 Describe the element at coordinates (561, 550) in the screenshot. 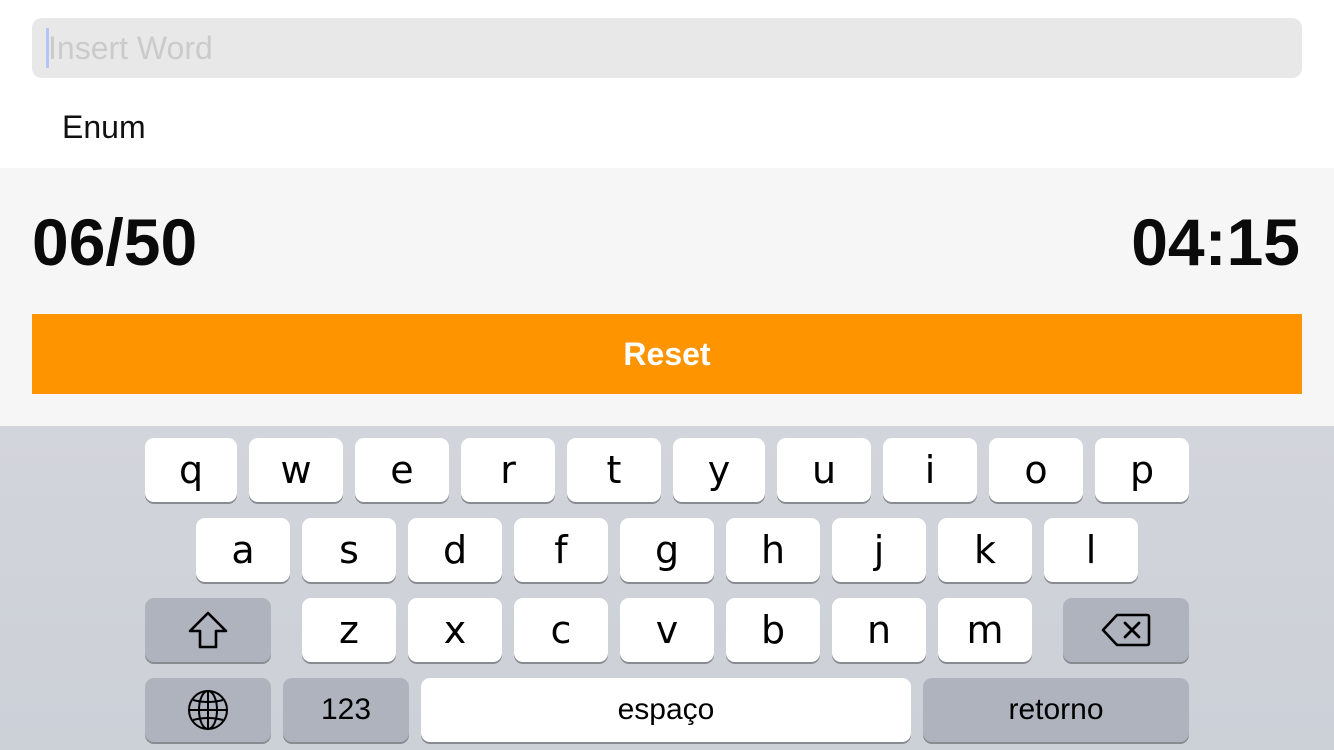

I see `key-f: f` at that location.